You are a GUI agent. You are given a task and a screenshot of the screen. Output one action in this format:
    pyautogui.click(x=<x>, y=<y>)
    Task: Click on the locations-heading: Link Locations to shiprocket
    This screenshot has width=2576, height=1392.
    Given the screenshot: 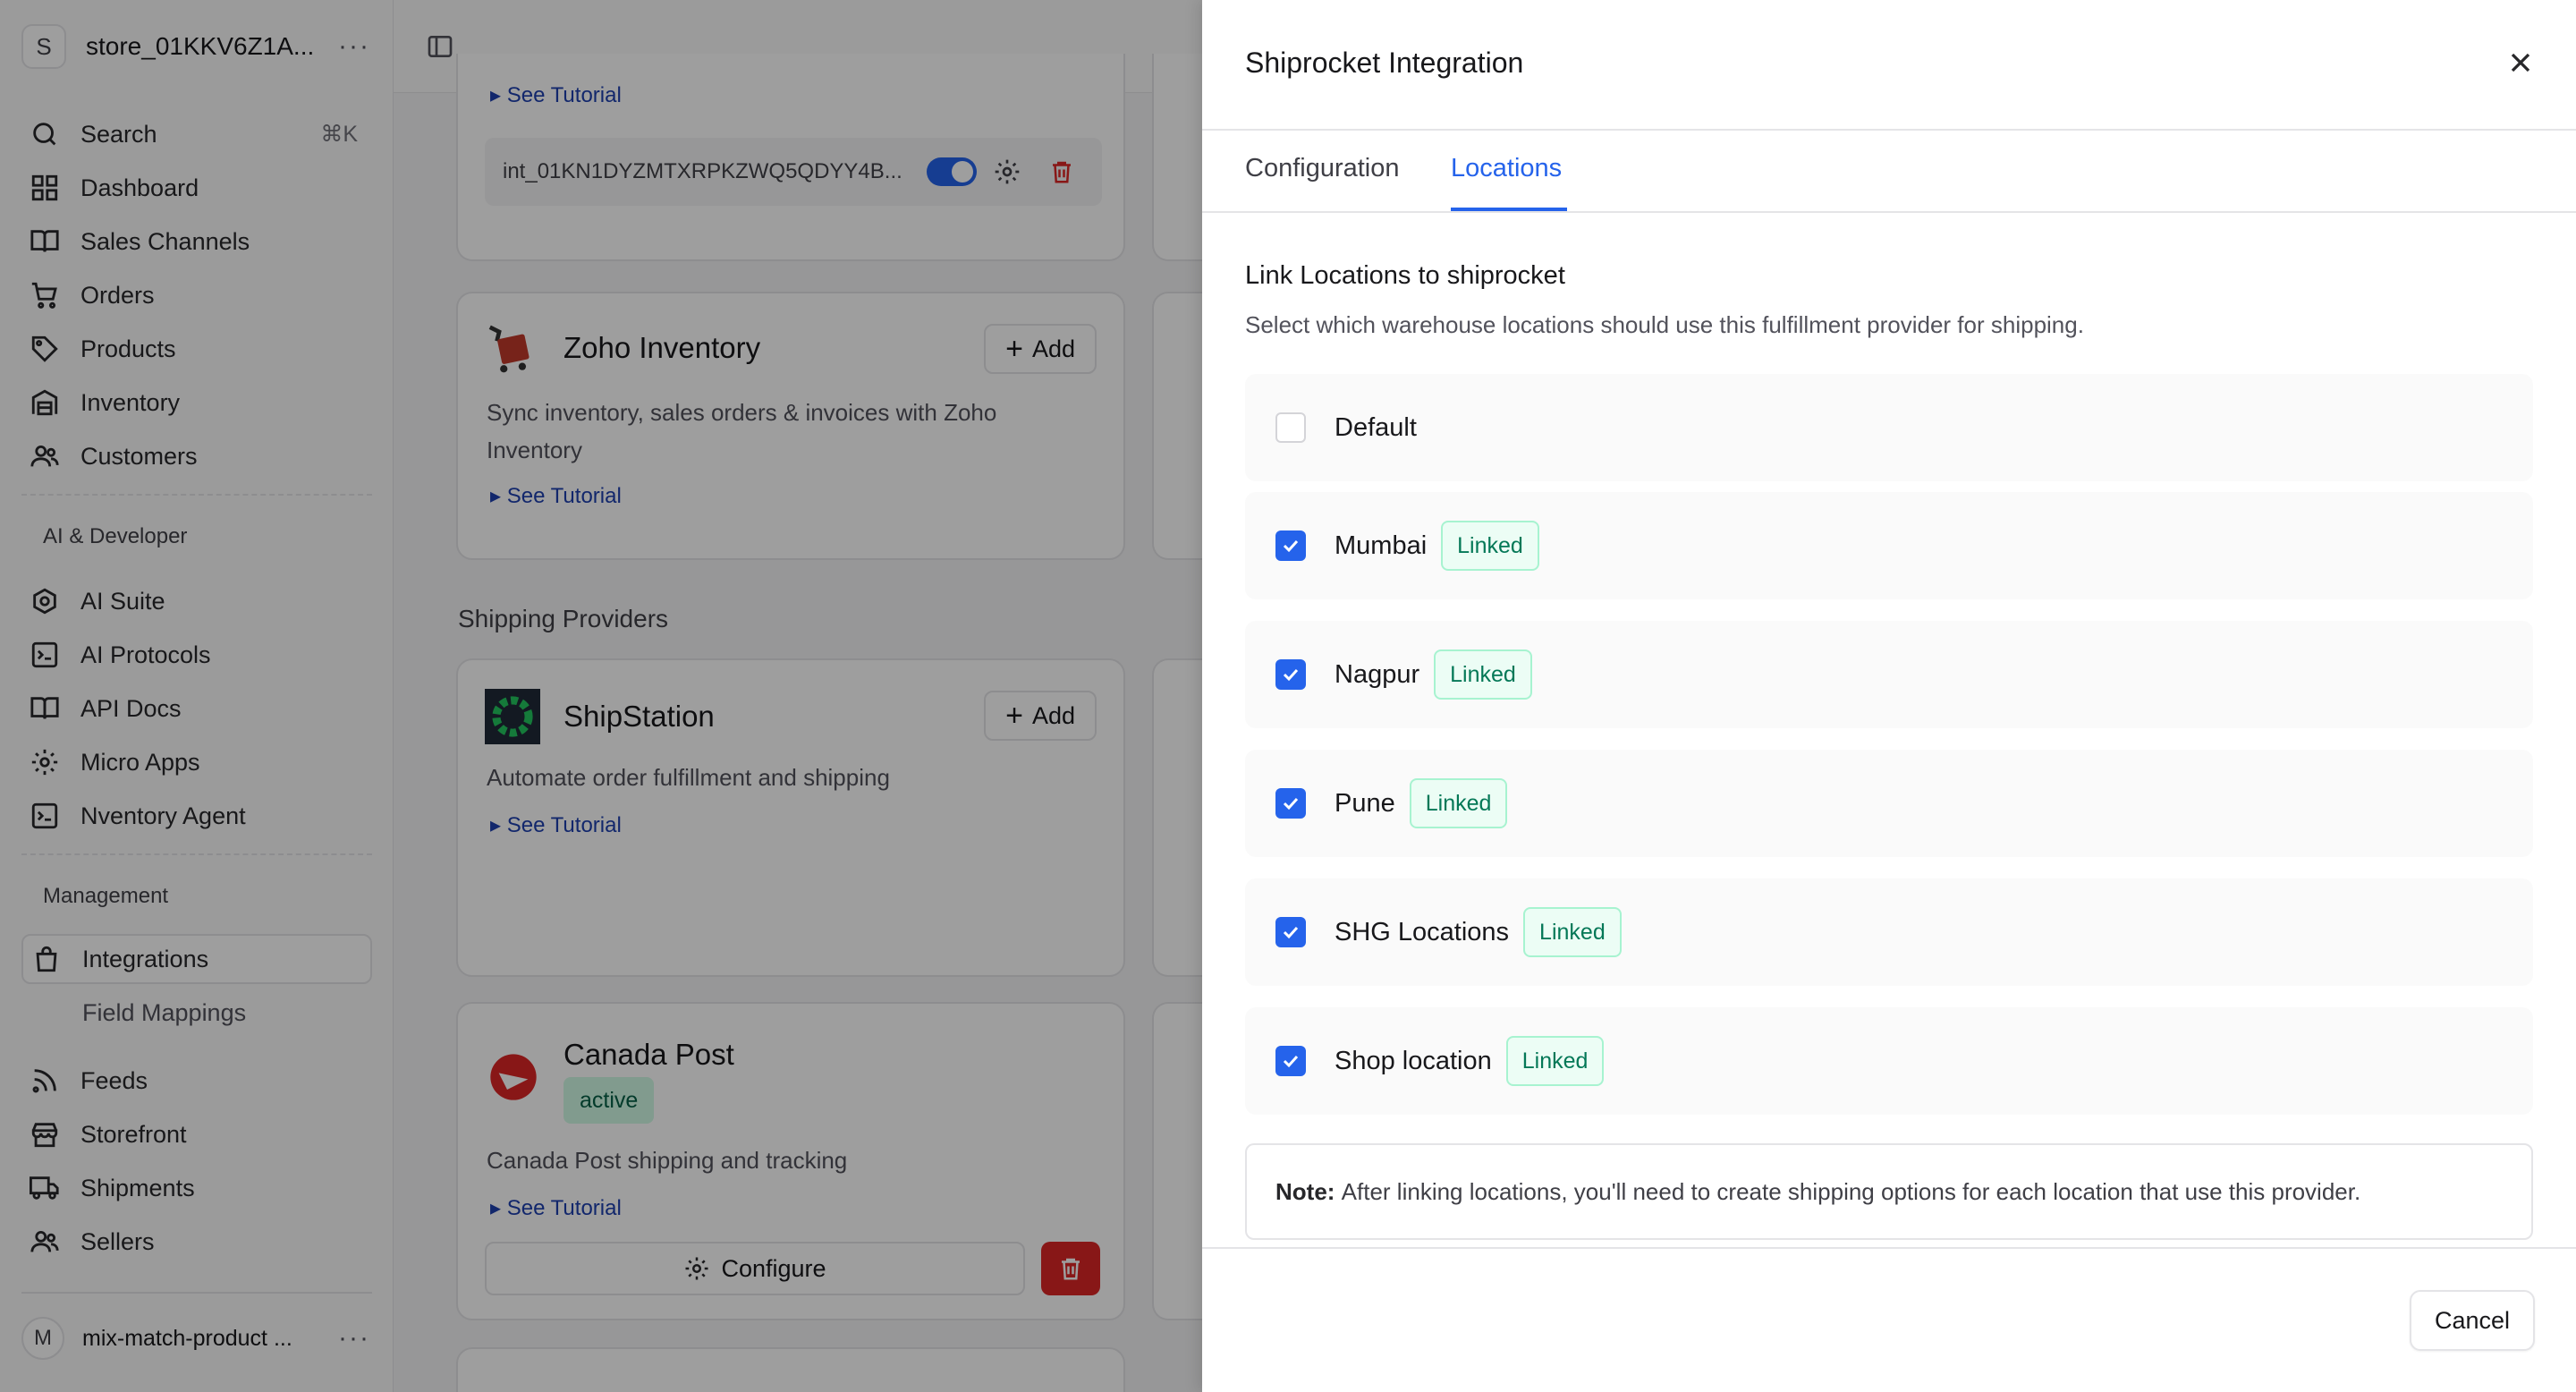 What is the action you would take?
    pyautogui.click(x=1405, y=275)
    